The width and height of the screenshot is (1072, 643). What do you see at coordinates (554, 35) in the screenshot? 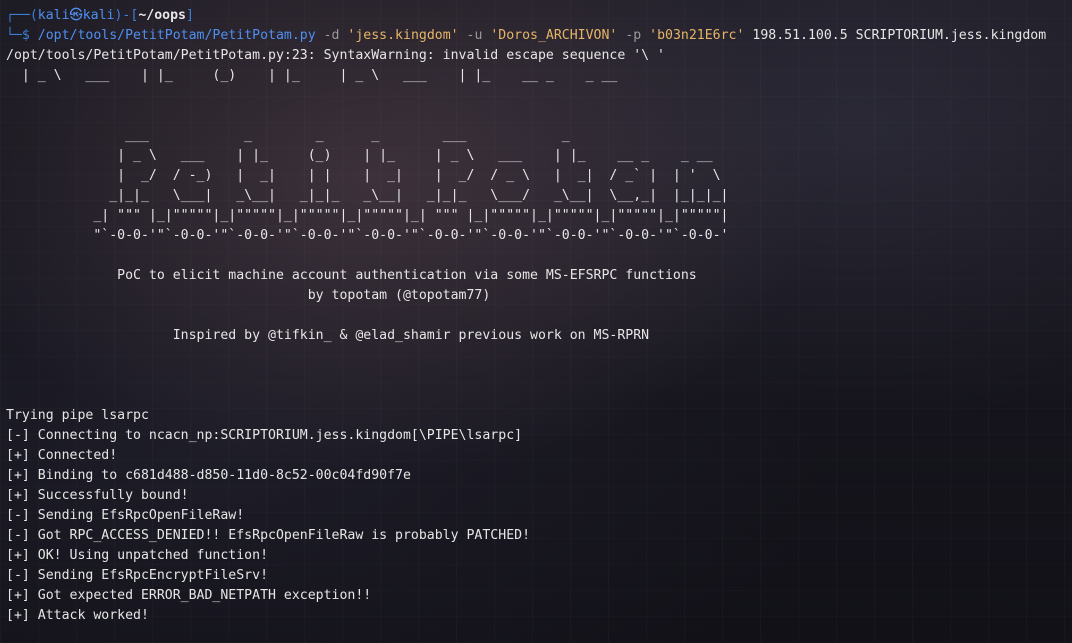
I see `arg-user: 'Doros_ARCHIVON'` at bounding box center [554, 35].